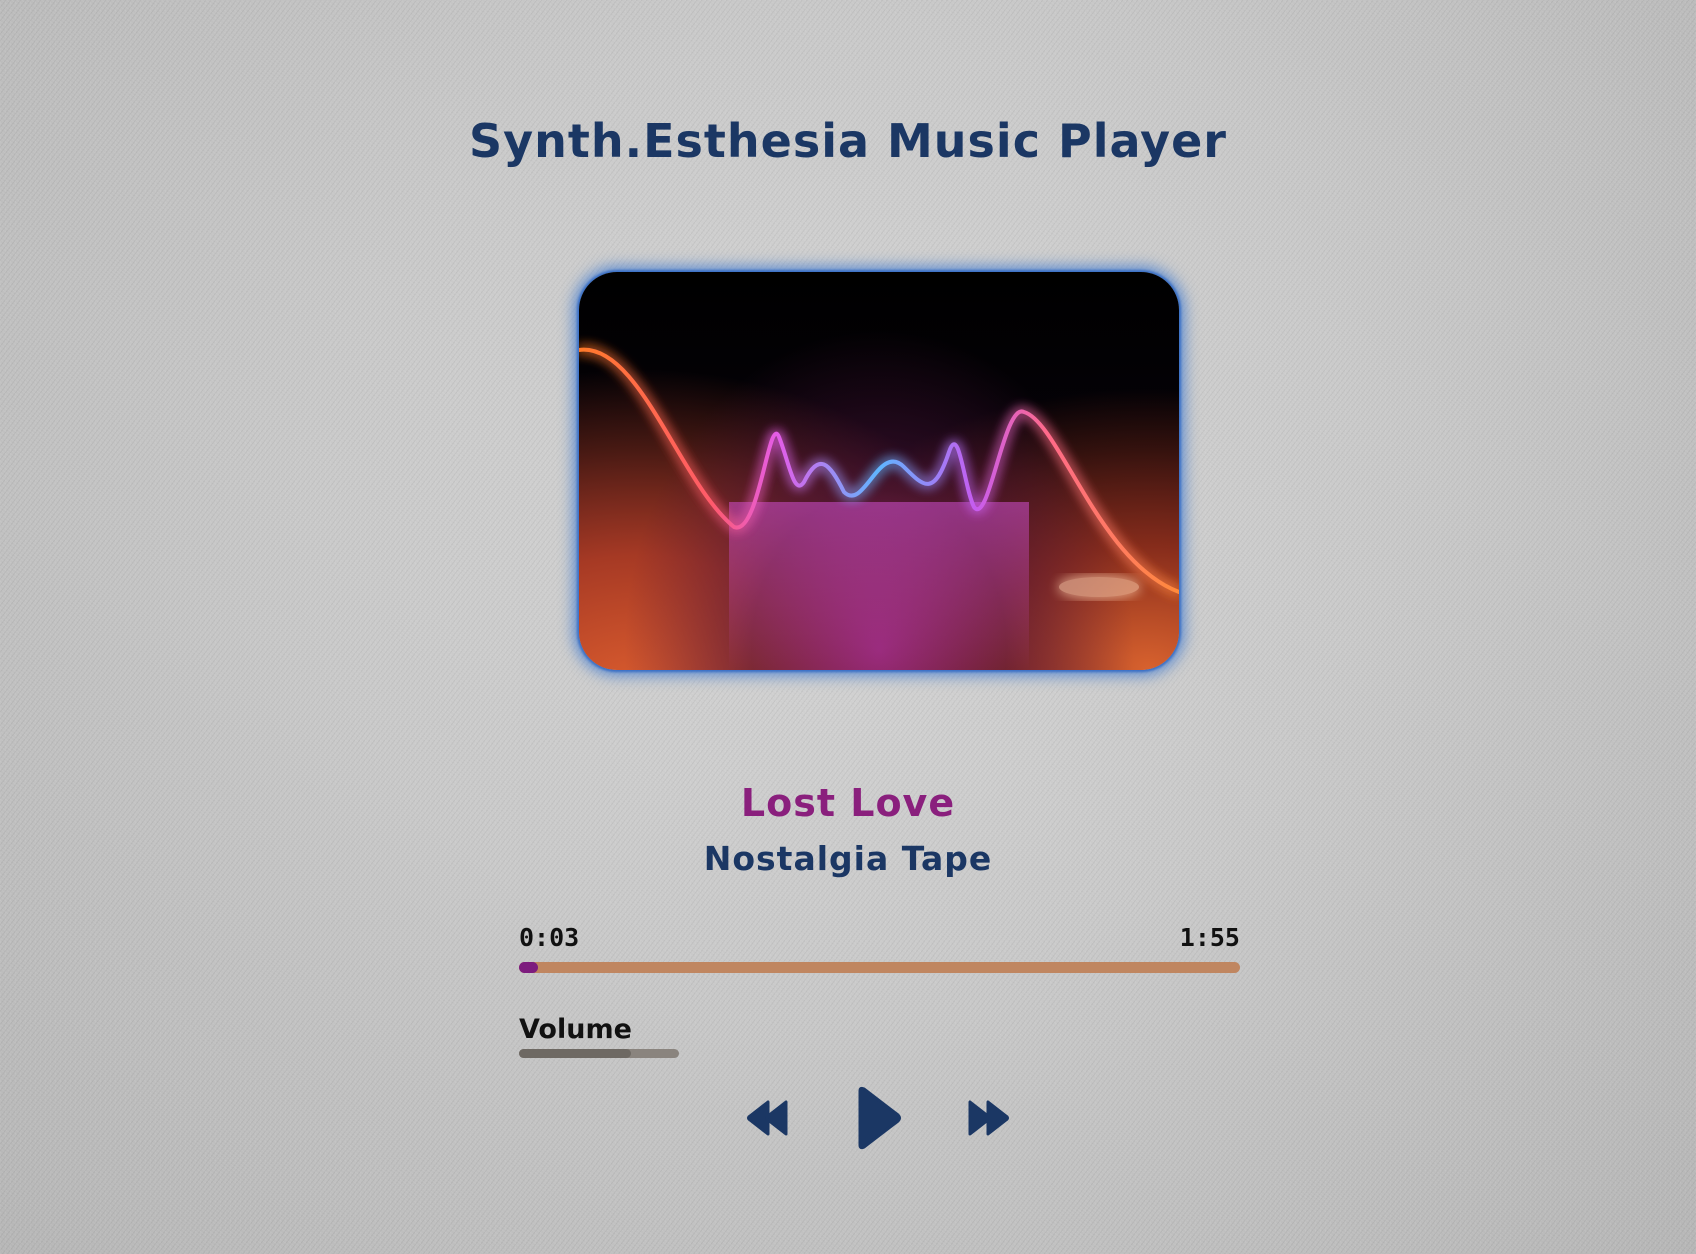 This screenshot has width=1696, height=1254. I want to click on progress-bar, so click(879, 967).